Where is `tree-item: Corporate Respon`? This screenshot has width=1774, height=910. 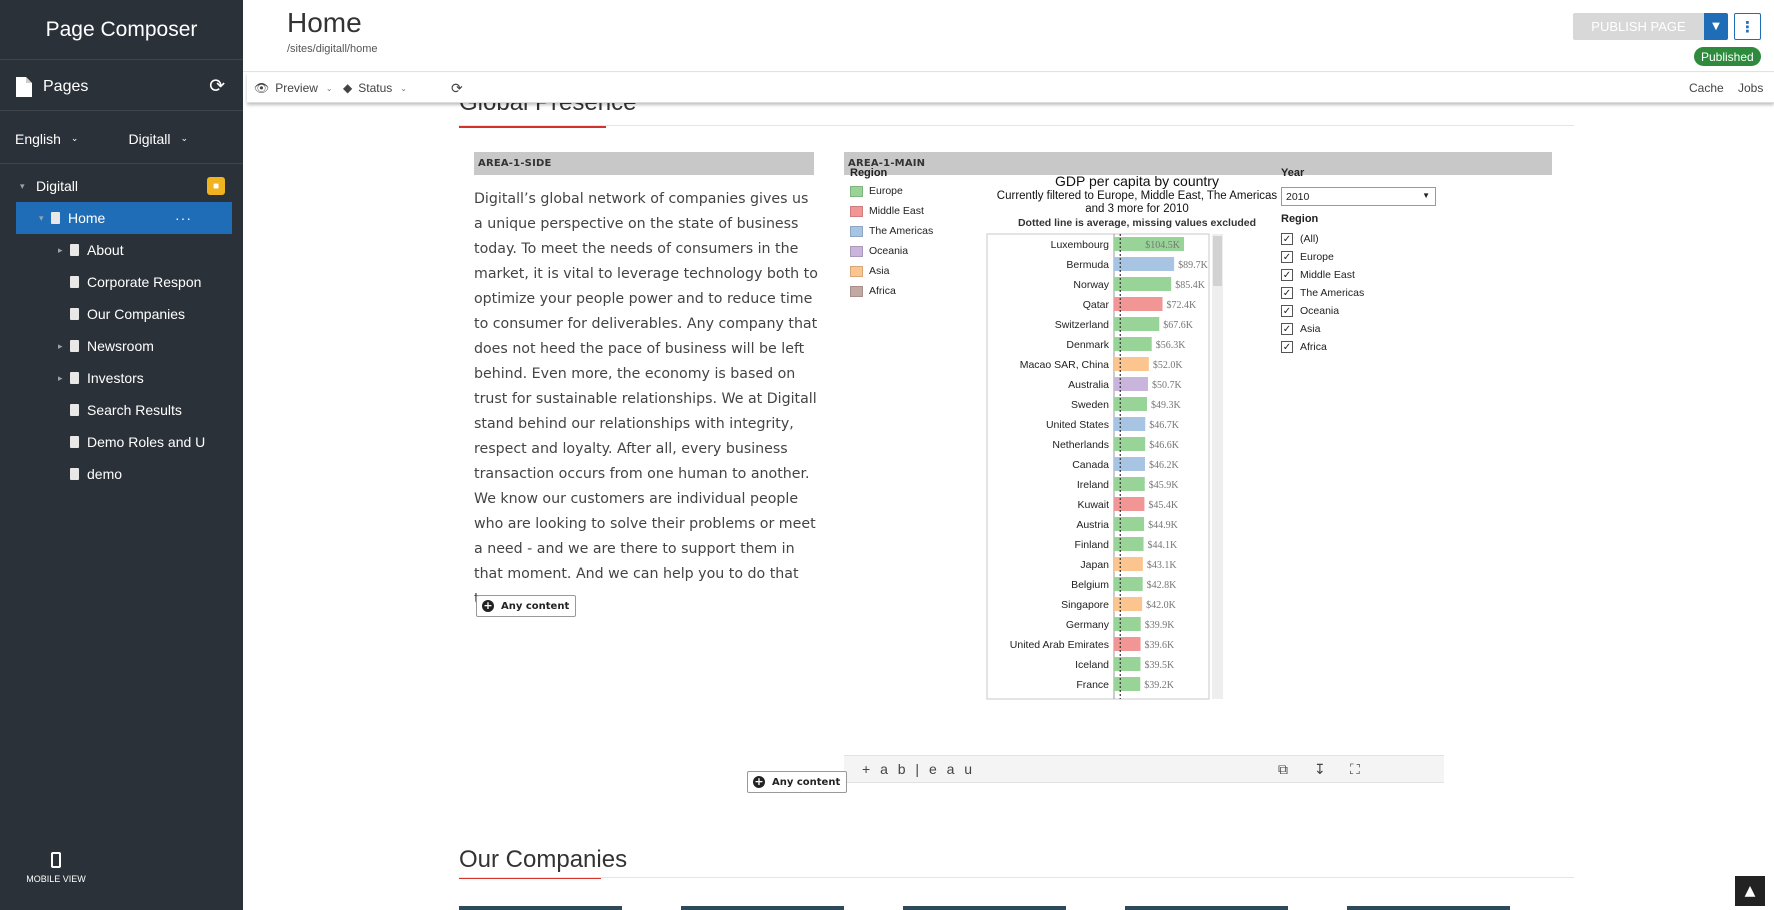 tree-item: Corporate Respon is located at coordinates (124, 282).